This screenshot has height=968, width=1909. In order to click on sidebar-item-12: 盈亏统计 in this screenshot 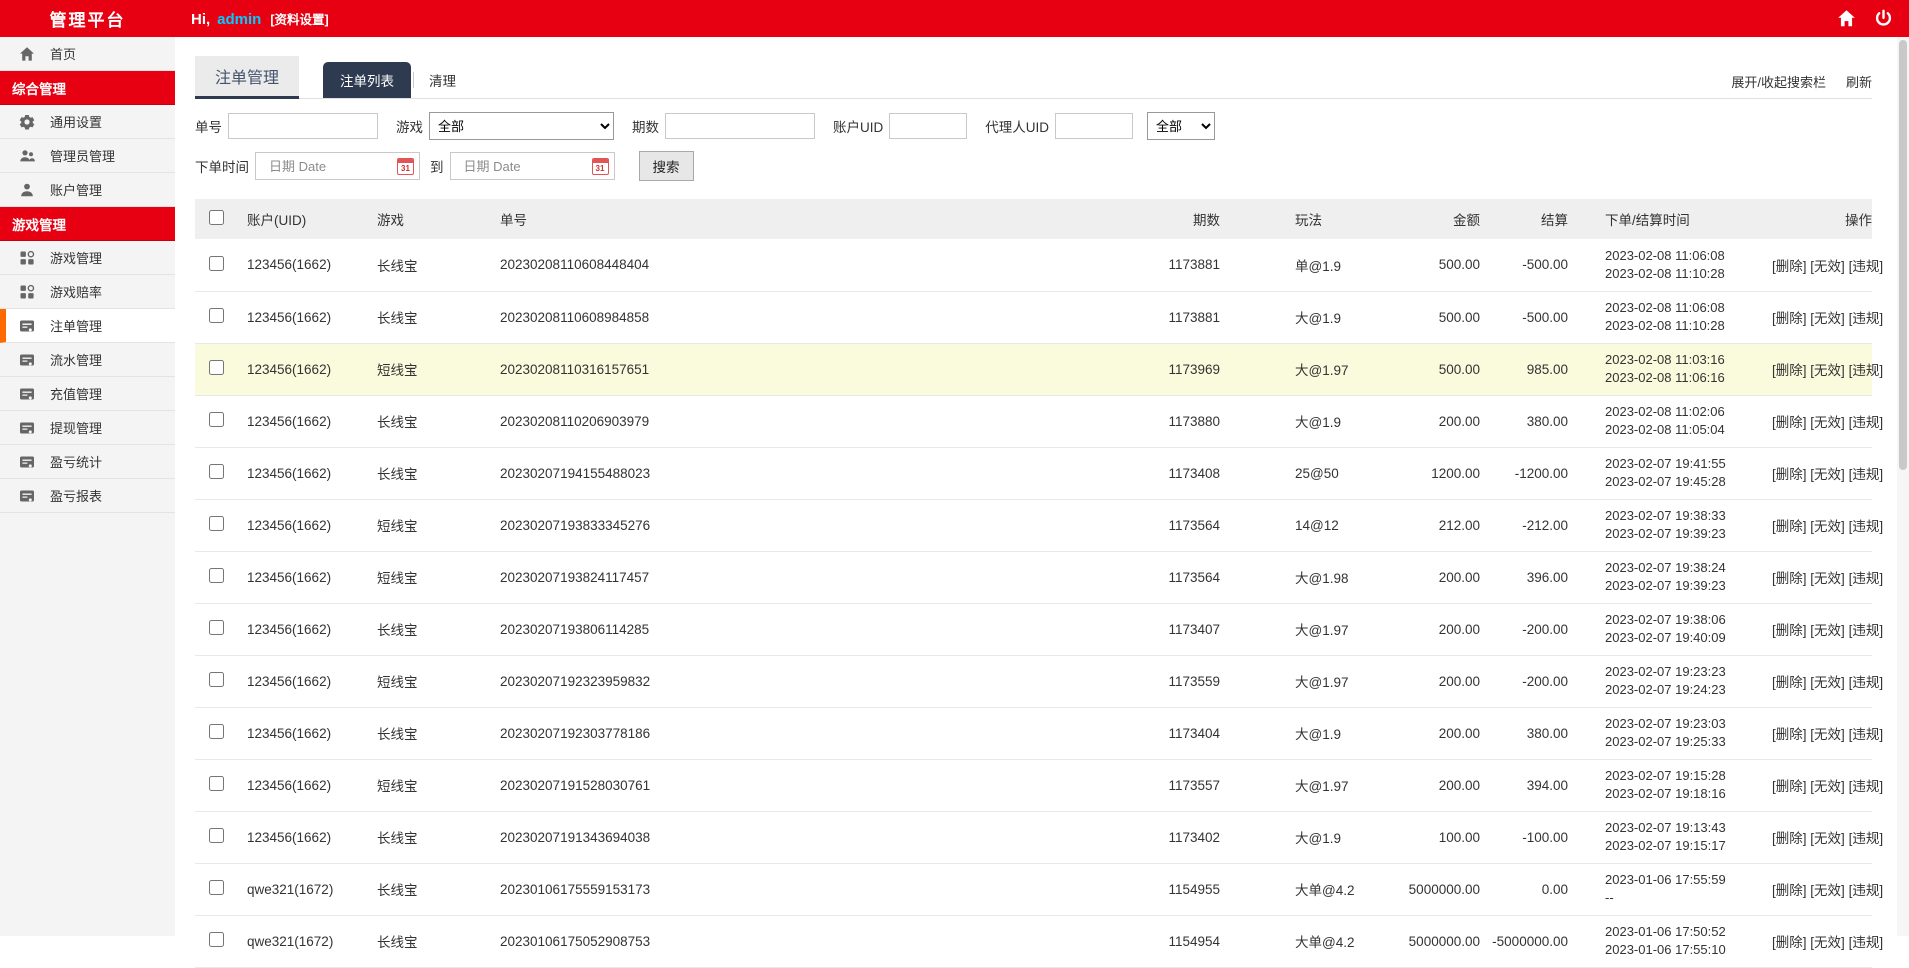, I will do `click(87, 462)`.